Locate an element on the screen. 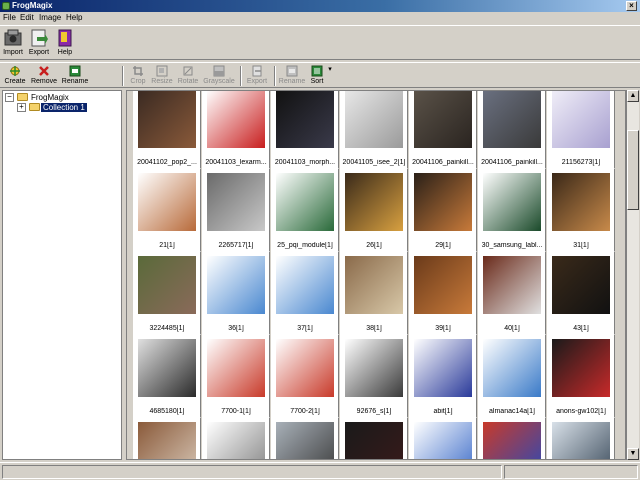 This screenshot has width=640, height=480. thumbnail-item: 31[1] is located at coordinates (581, 210).